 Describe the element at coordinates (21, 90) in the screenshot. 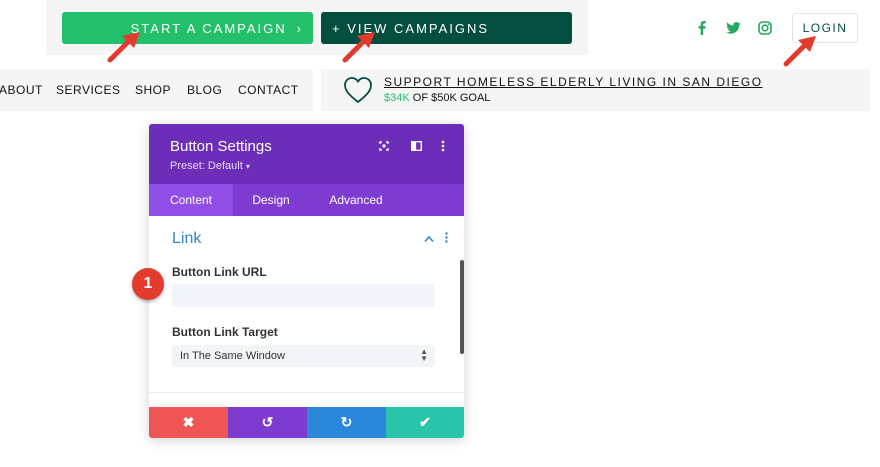

I see `nav-item-about: ABOUT` at that location.